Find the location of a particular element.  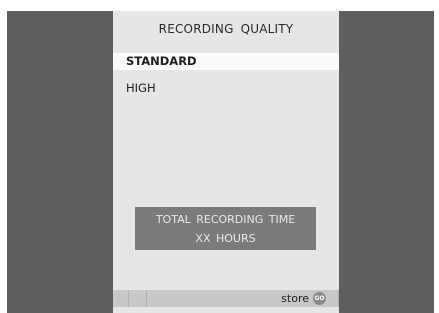

status-bar: store GO is located at coordinates (226, 298).